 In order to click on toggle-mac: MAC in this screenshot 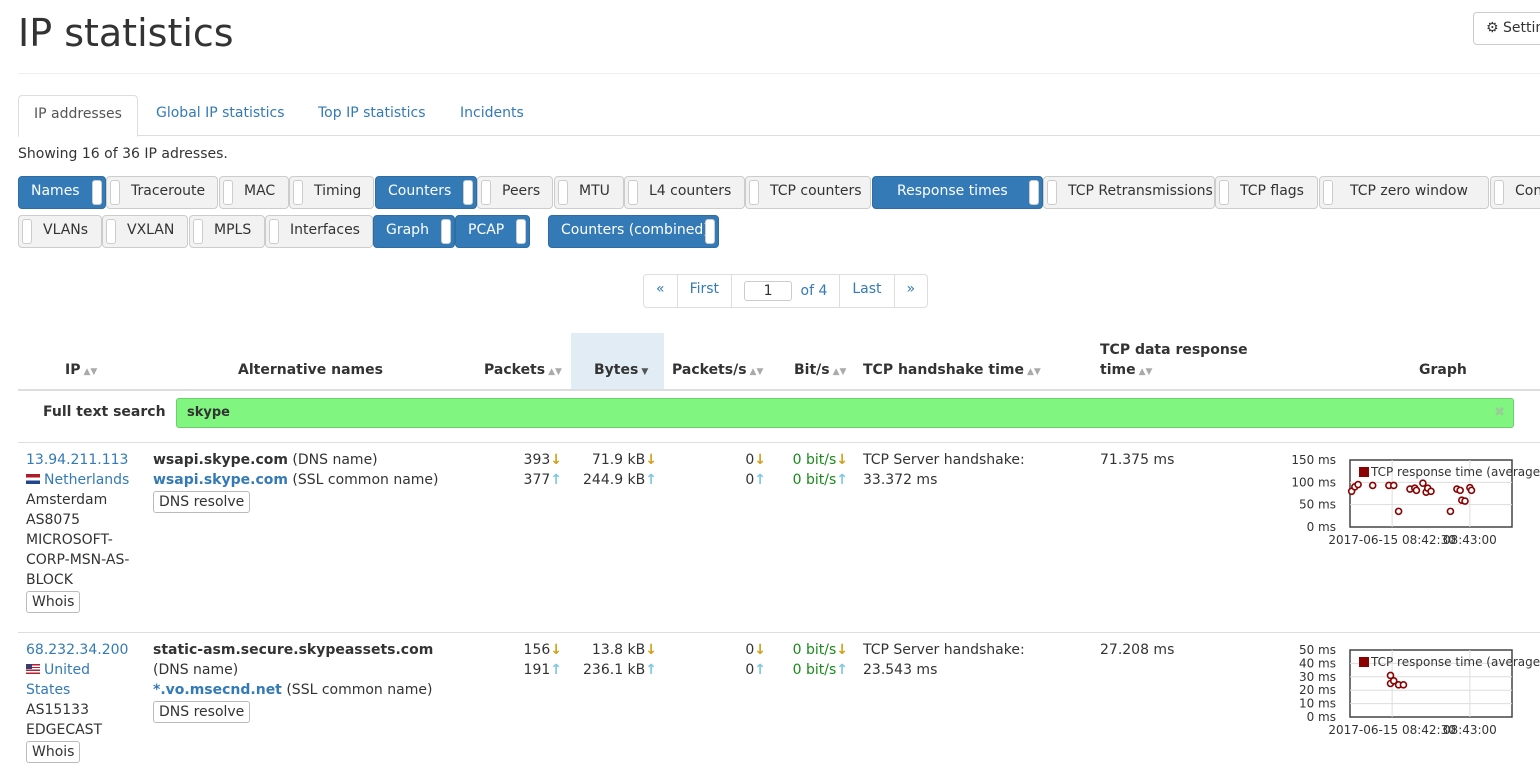, I will do `click(254, 192)`.